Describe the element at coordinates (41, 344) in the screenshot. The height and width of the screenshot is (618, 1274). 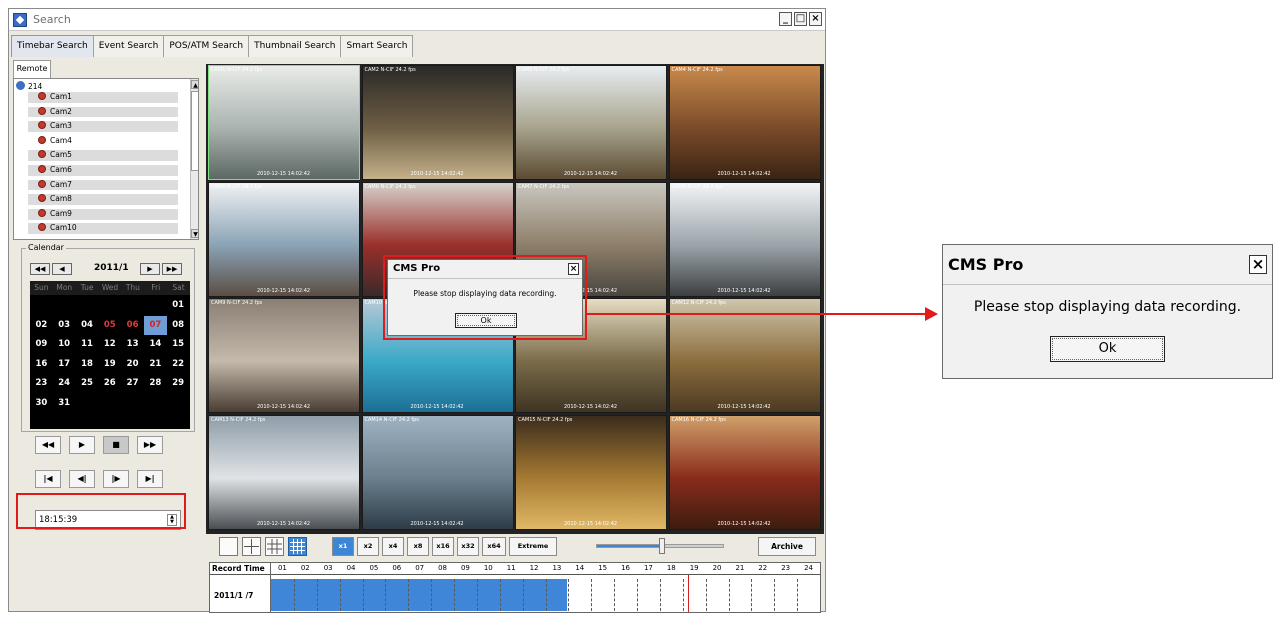
I see `calendar-day: 09` at that location.